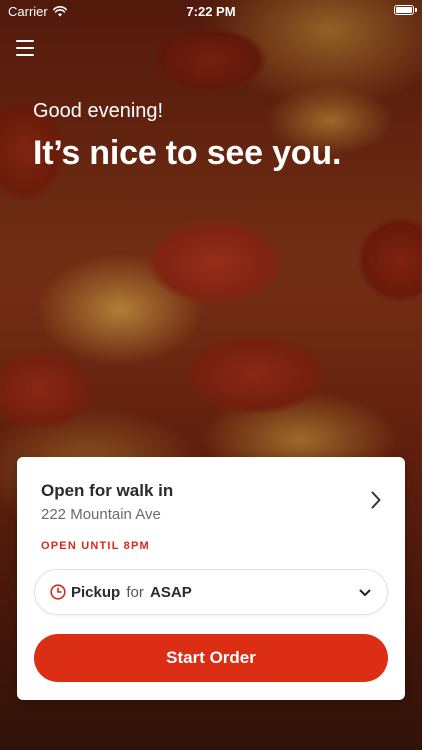 The width and height of the screenshot is (422, 750). What do you see at coordinates (58, 592) in the screenshot?
I see `clock-icon` at bounding box center [58, 592].